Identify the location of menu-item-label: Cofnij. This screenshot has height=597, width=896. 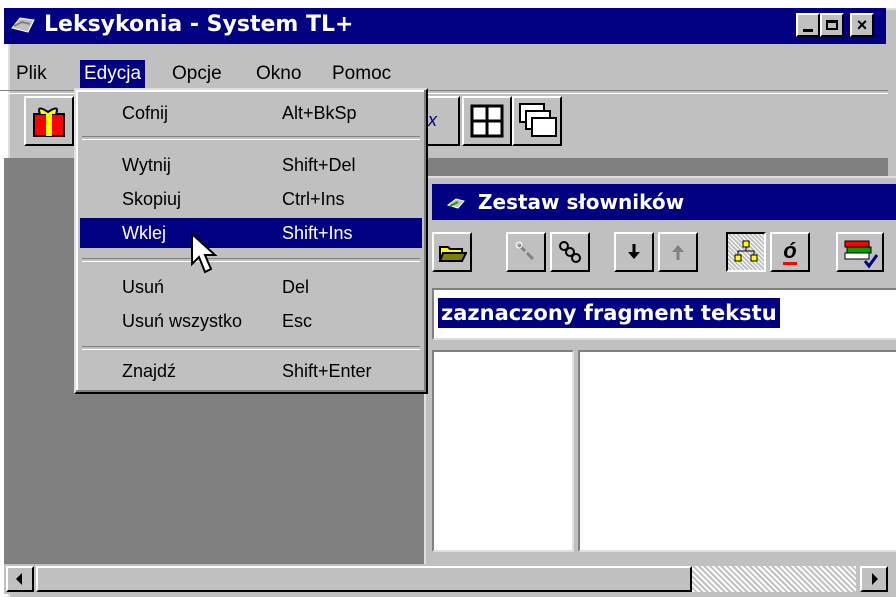
(145, 113).